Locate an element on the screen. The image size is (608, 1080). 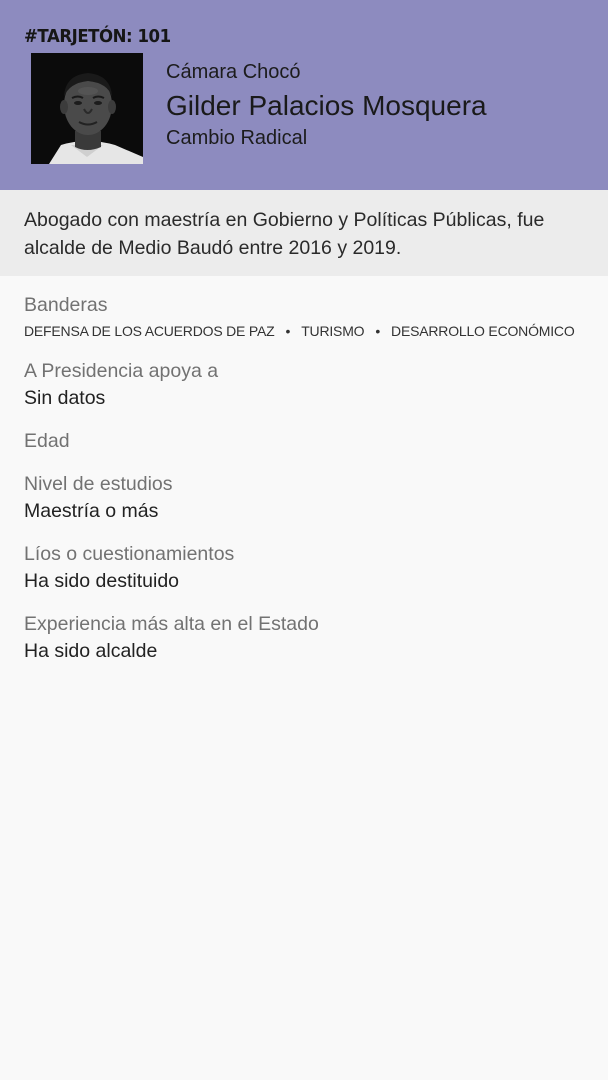
field-edad: Edad is located at coordinates (47, 441).